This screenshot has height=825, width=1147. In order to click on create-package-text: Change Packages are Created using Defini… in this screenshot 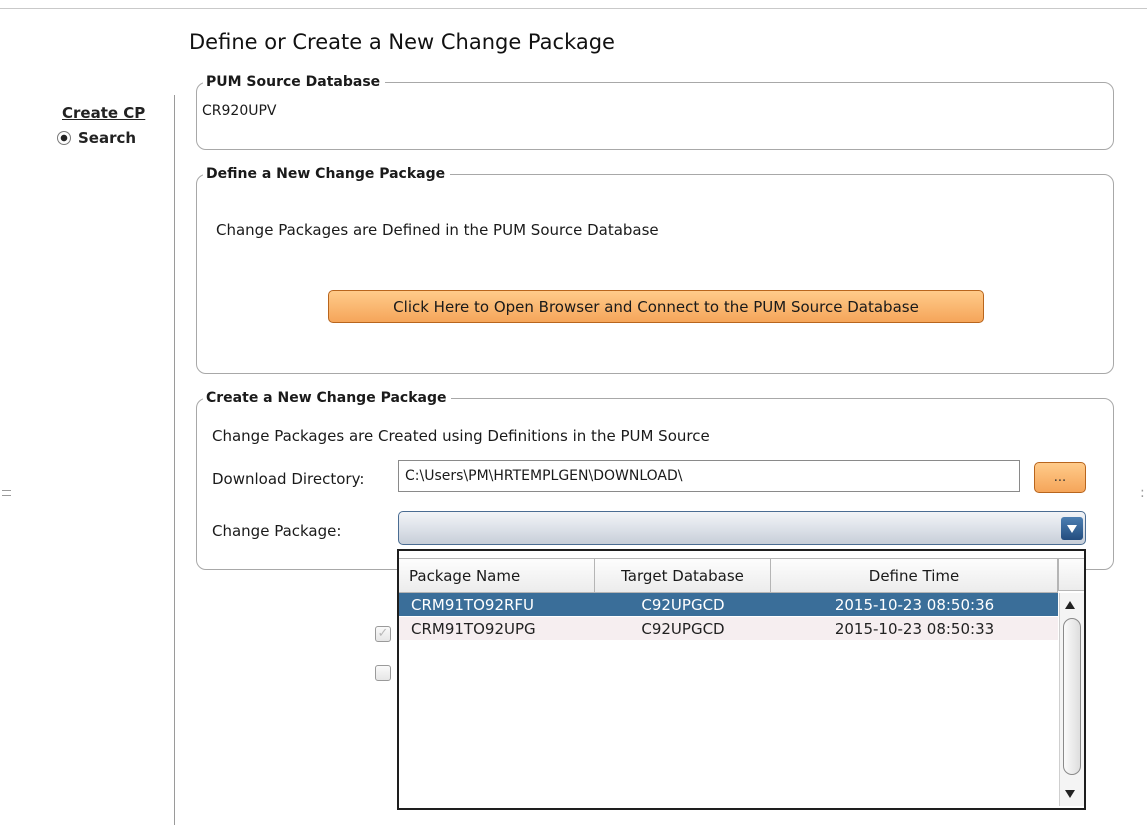, I will do `click(461, 436)`.